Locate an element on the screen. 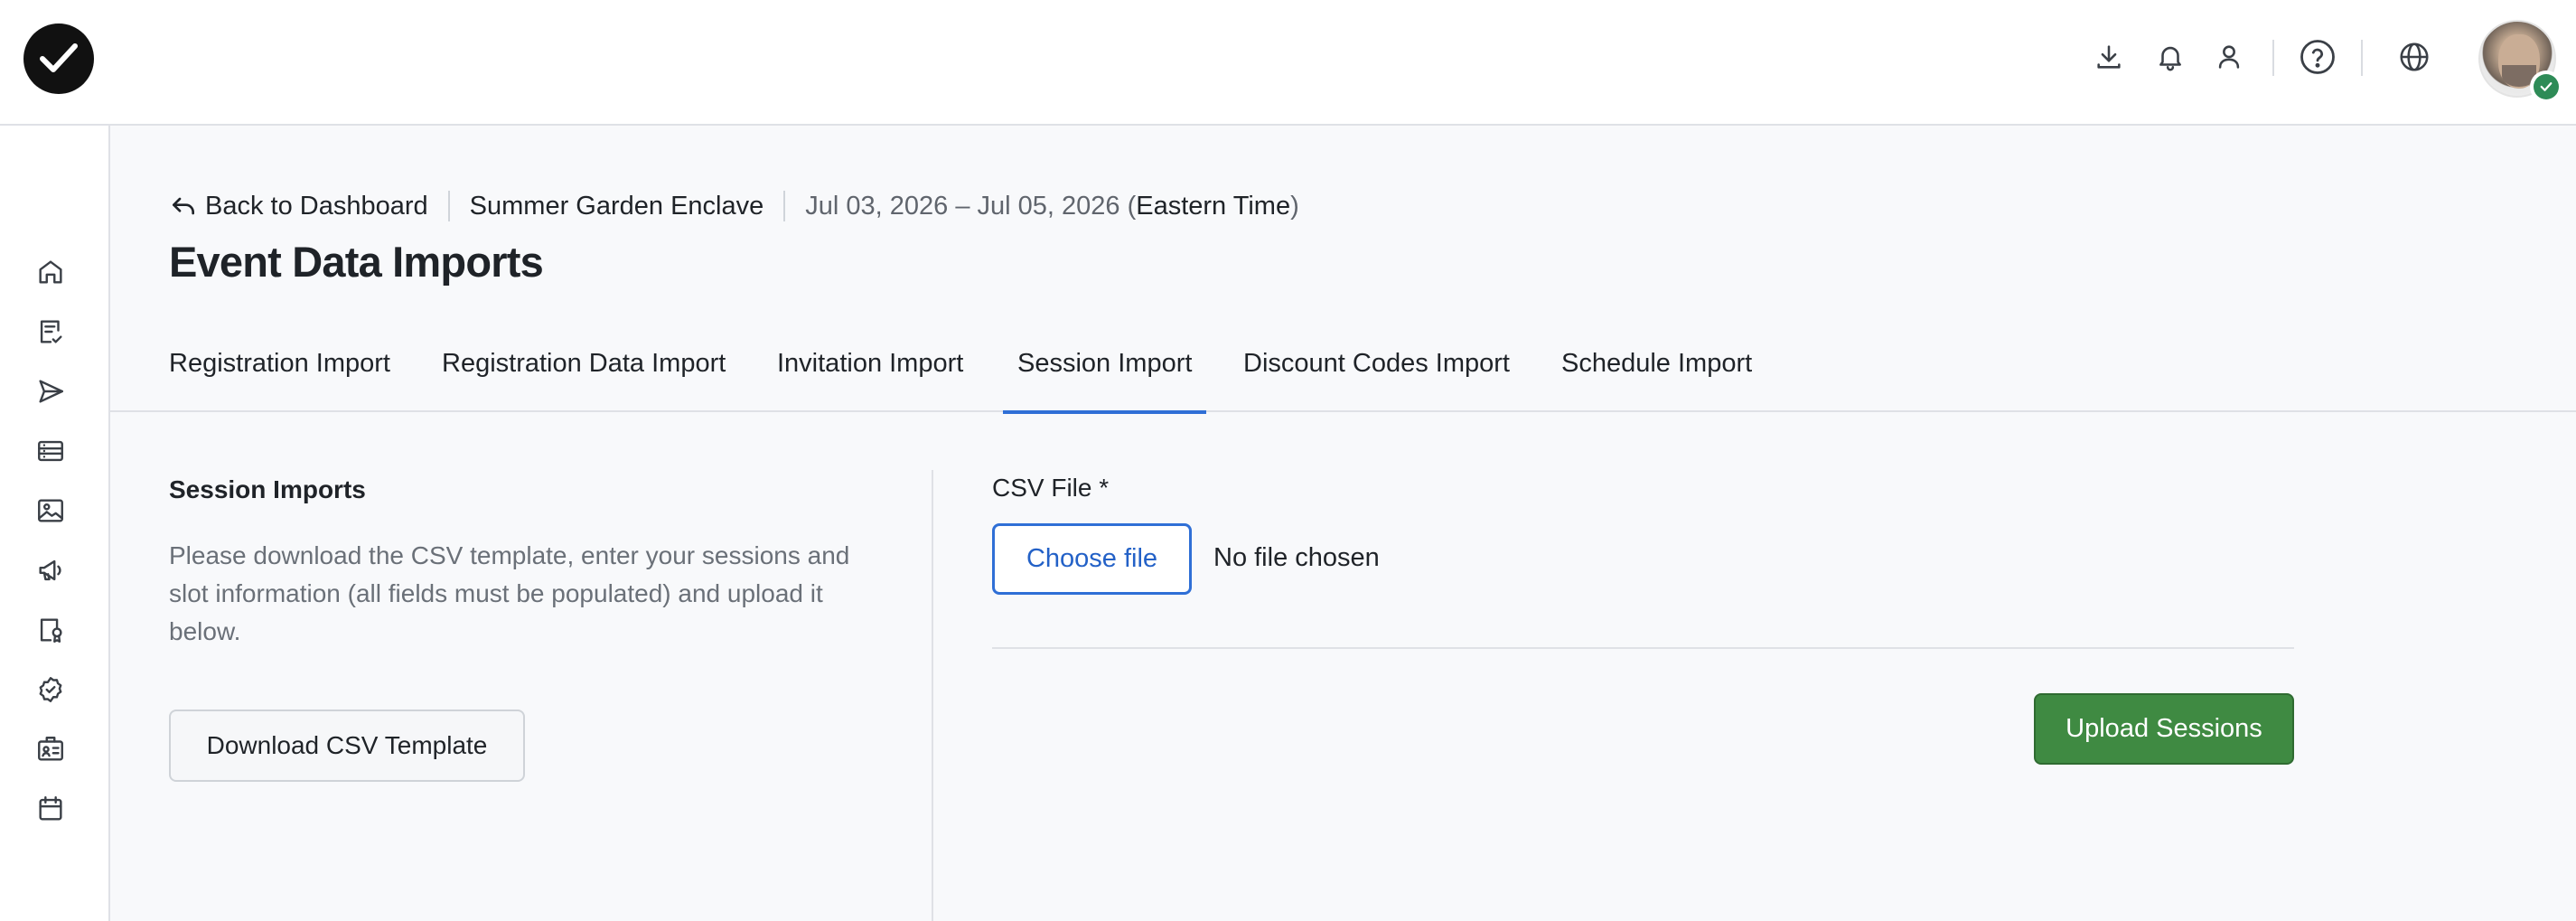  megaphone-icon is located at coordinates (50, 571).